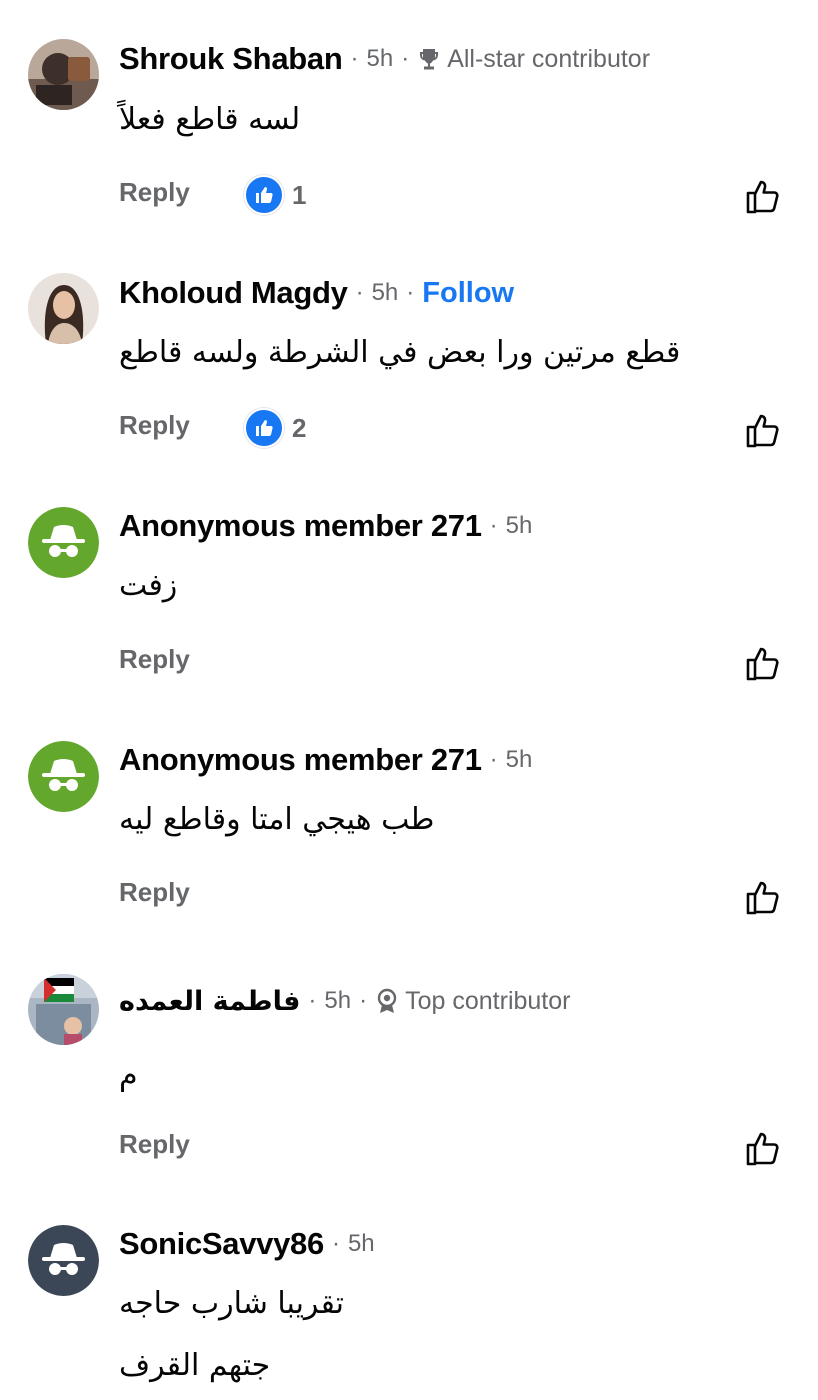 This screenshot has width=818, height=1400. I want to click on reaction-summary: 2, so click(275, 428).